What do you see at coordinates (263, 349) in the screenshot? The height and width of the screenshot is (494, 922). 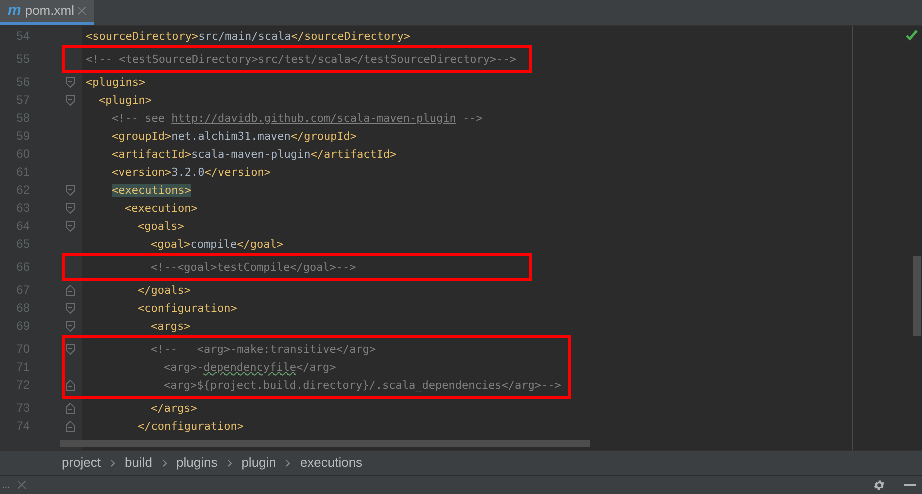 I see `code-comment: <!-- <arg>-make:transitive</arg>` at bounding box center [263, 349].